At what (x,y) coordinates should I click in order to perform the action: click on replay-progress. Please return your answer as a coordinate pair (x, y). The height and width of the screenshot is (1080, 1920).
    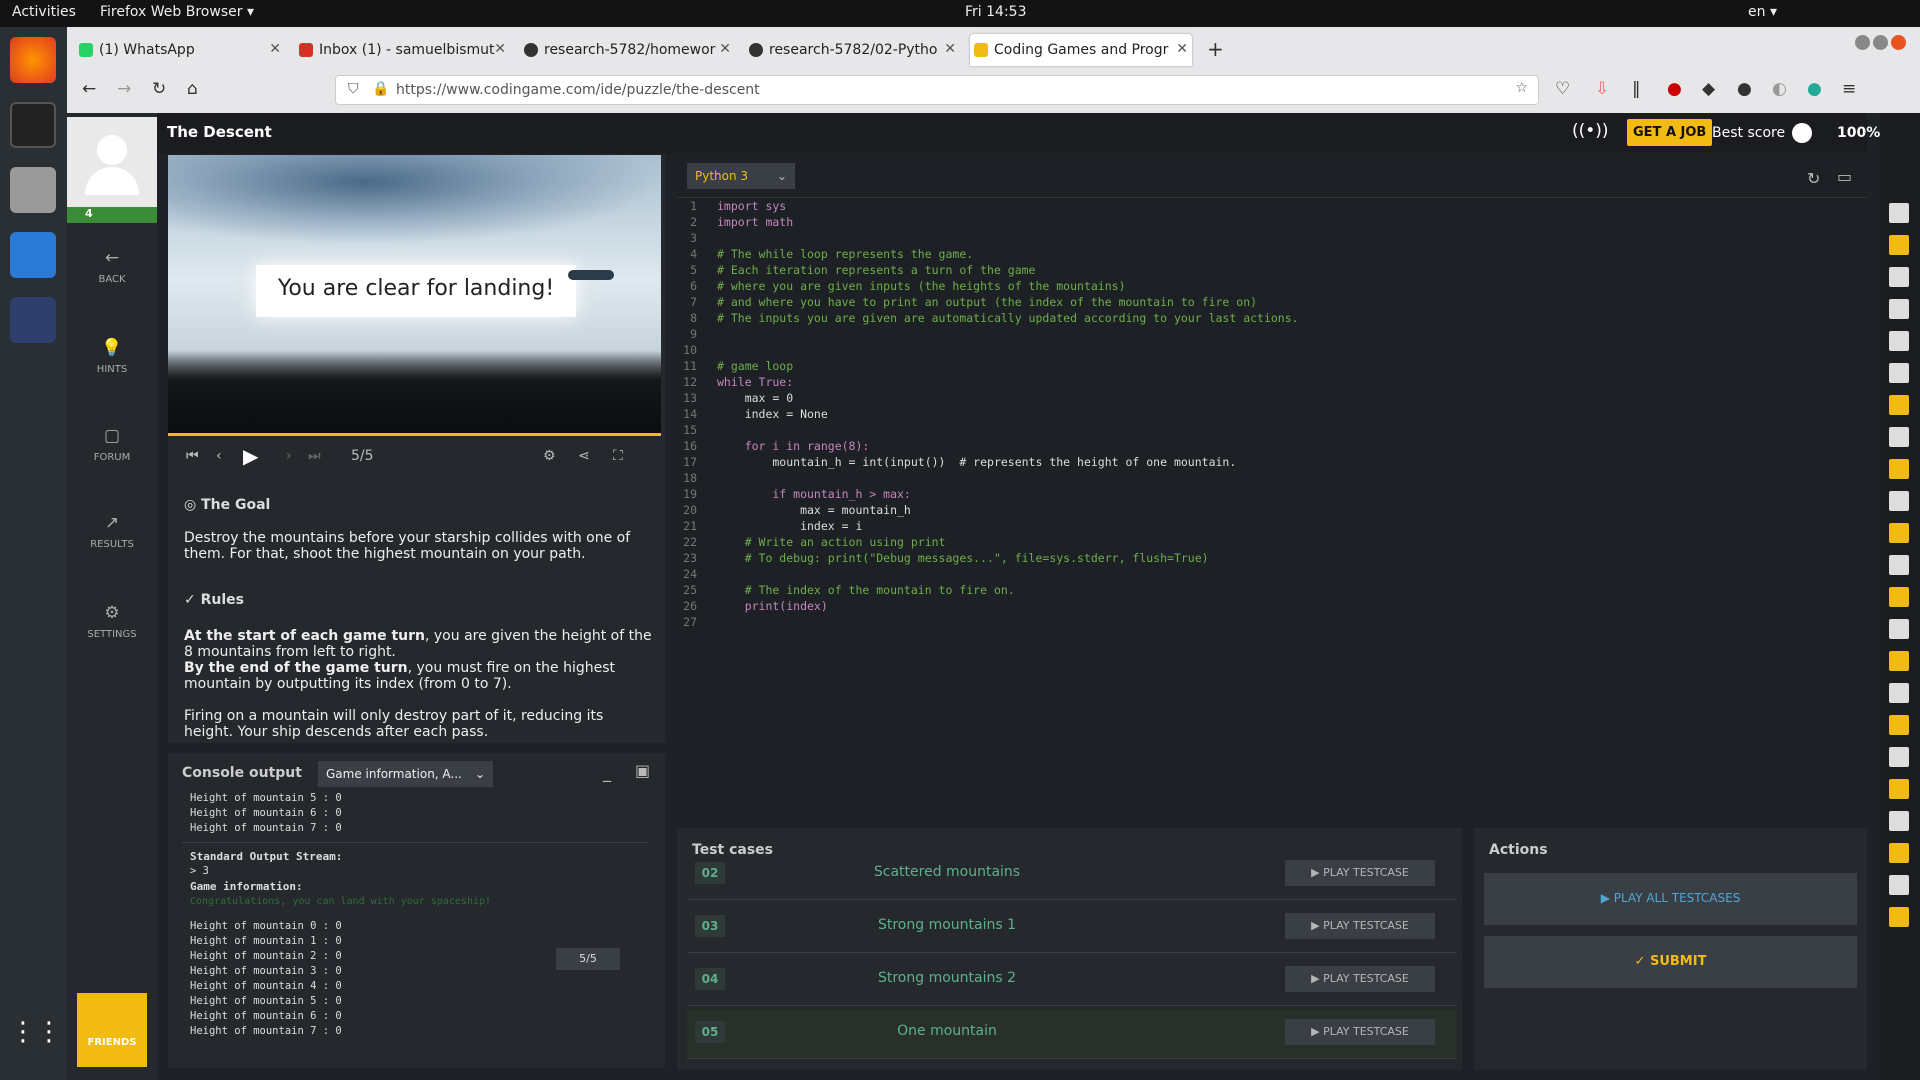
    Looking at the image, I should click on (414, 434).